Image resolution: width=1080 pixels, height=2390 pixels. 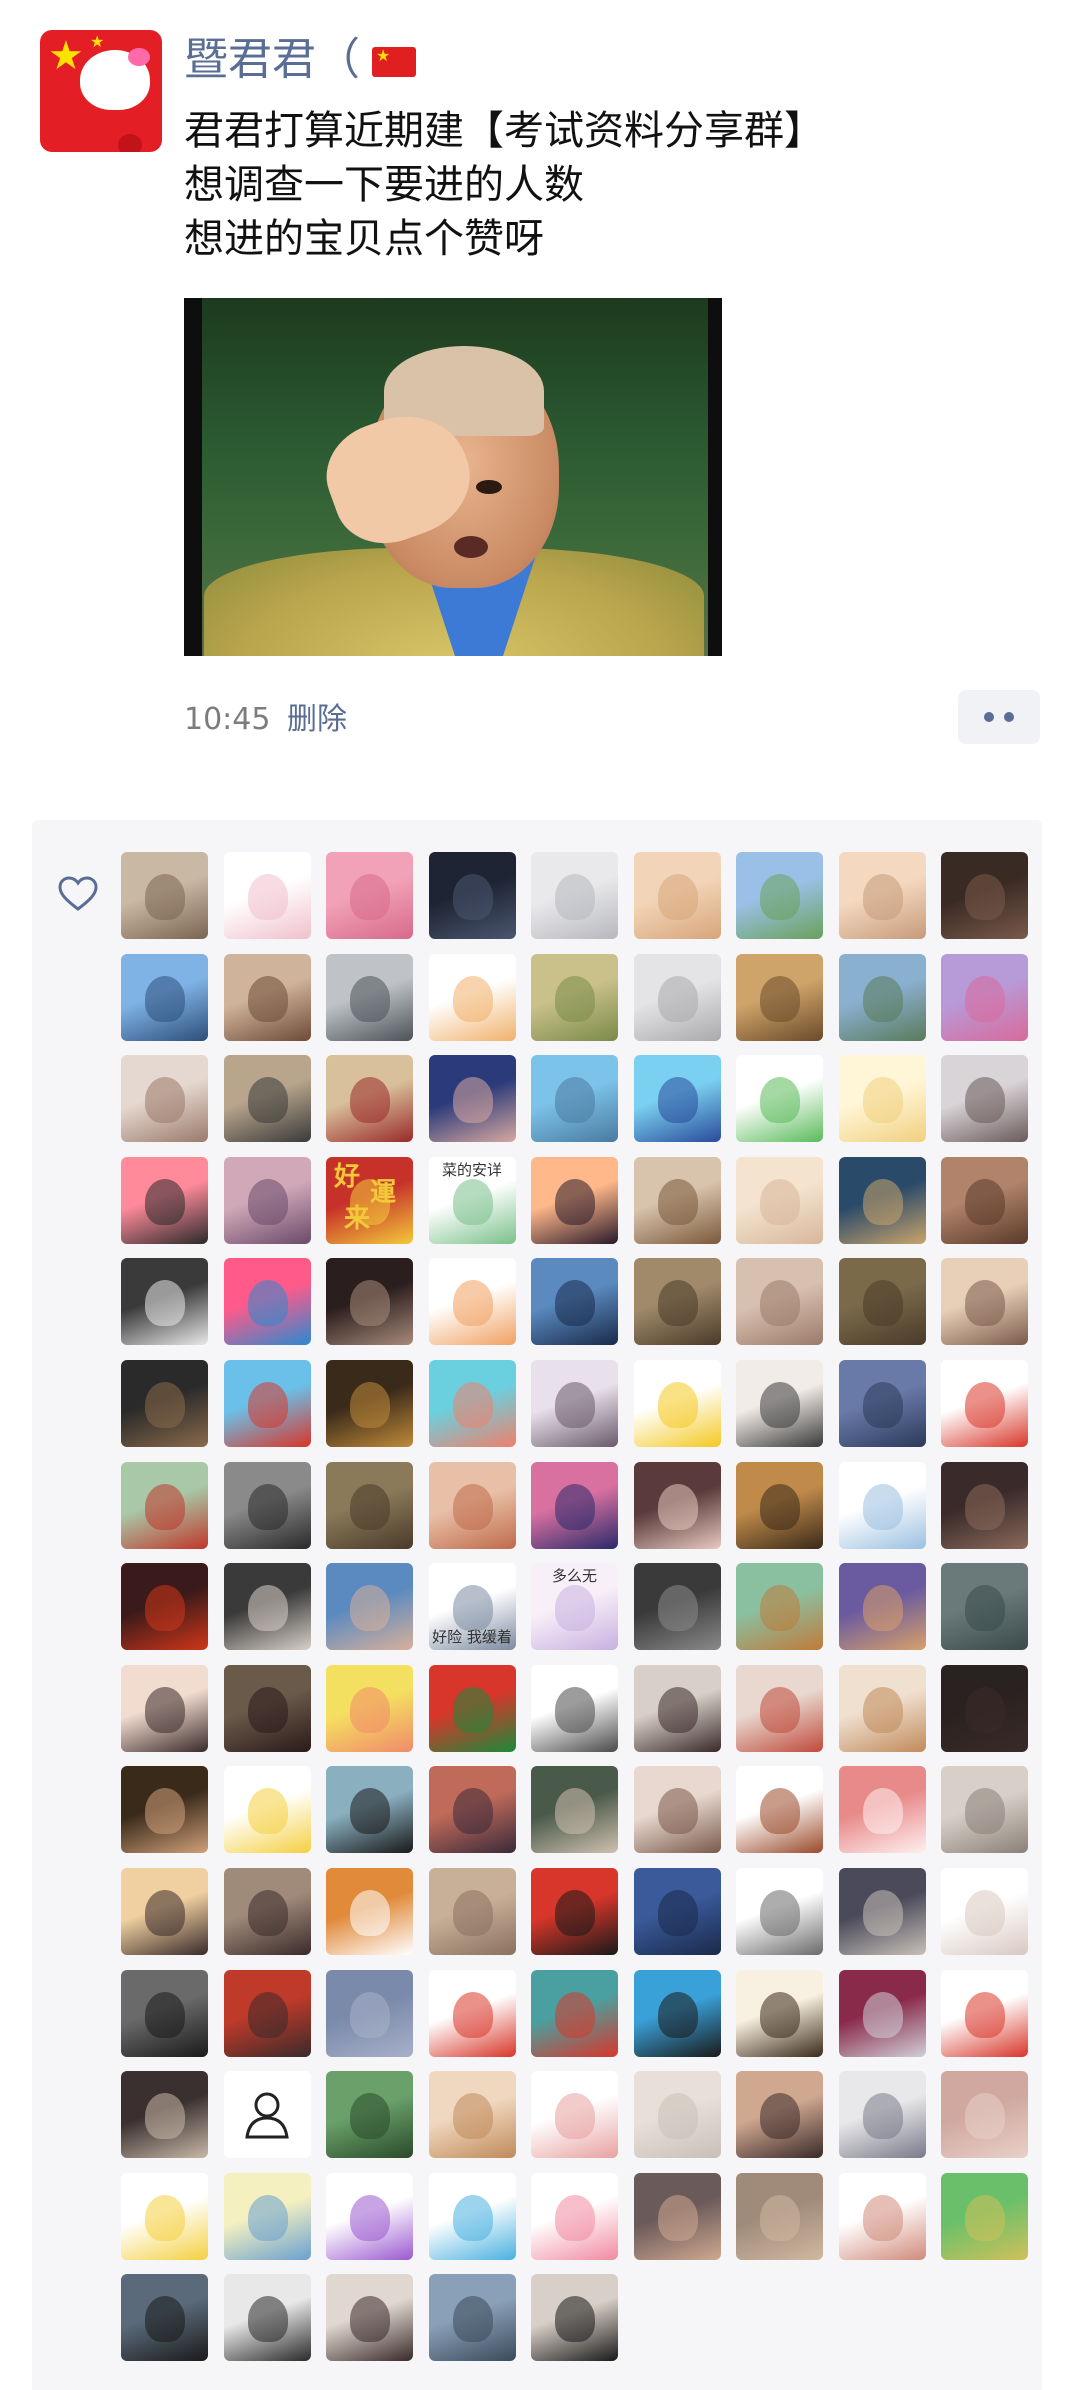 What do you see at coordinates (472, 1200) in the screenshot?
I see `liker-avatar: 菜的安详` at bounding box center [472, 1200].